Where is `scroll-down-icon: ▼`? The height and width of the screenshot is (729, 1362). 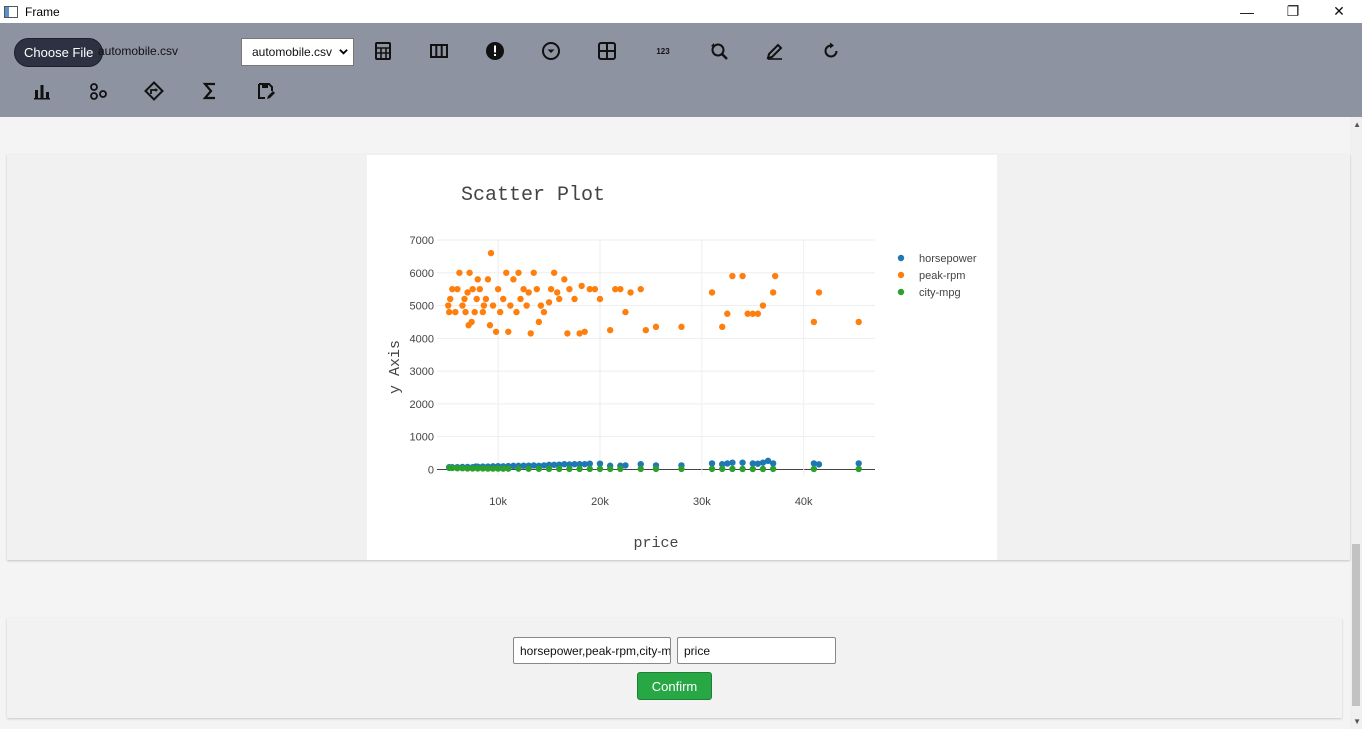 scroll-down-icon: ▼ is located at coordinates (1357, 721).